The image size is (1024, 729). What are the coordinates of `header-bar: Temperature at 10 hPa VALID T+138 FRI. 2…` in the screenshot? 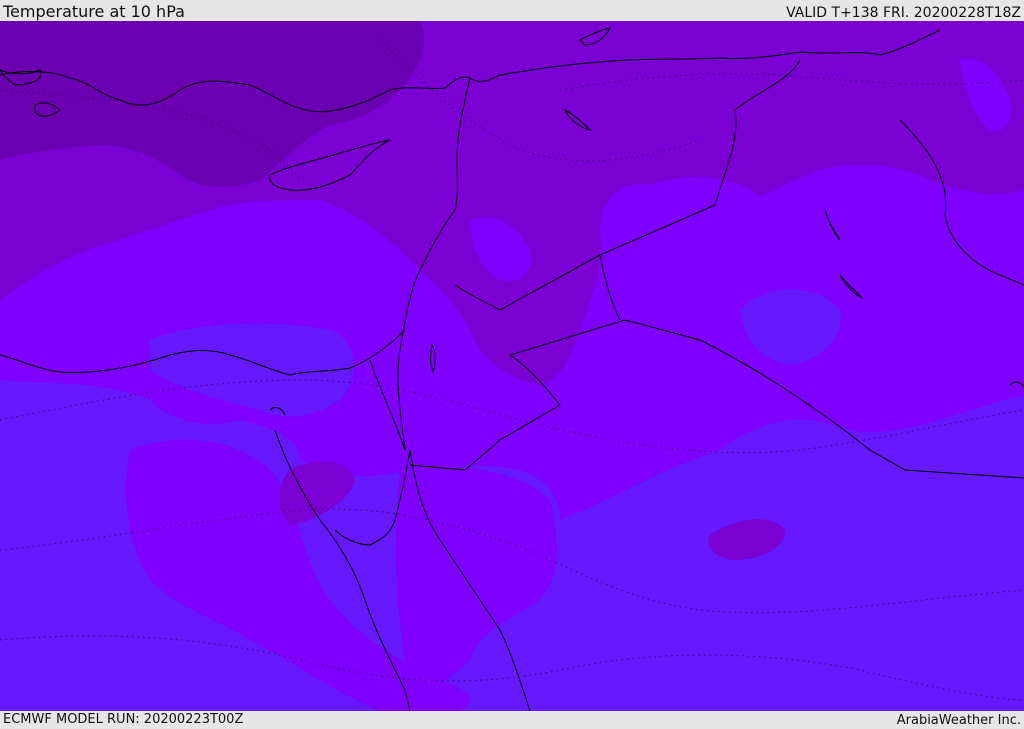 It's located at (512, 10).